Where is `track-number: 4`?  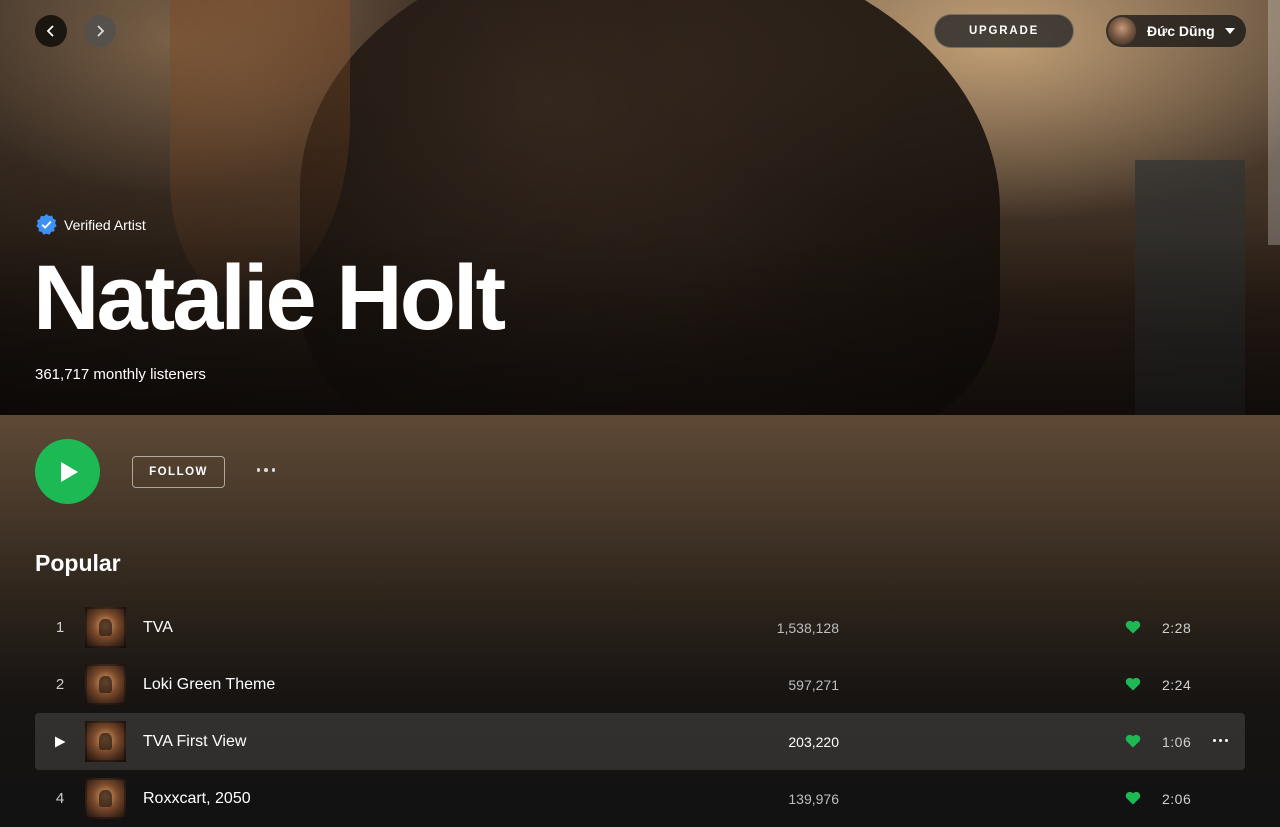 track-number: 4 is located at coordinates (60, 798).